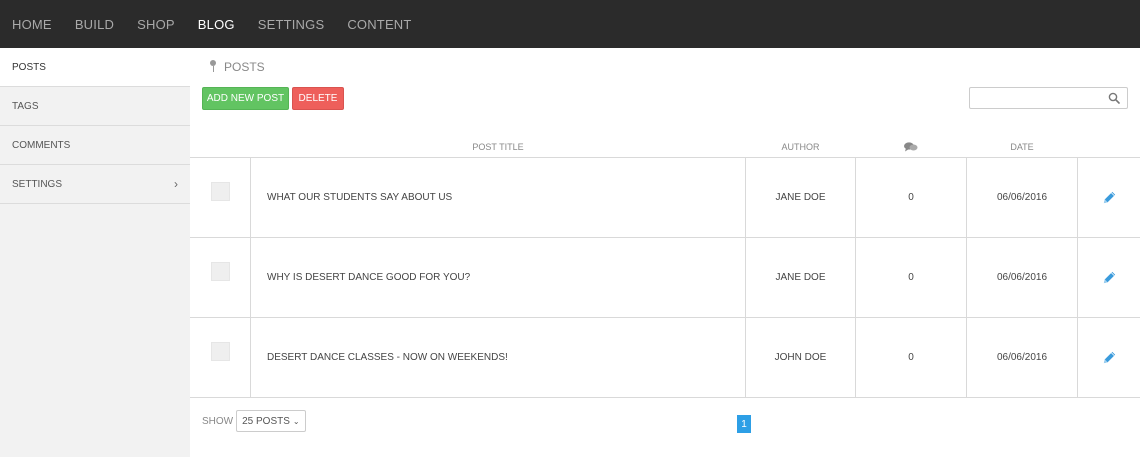 Image resolution: width=1140 pixels, height=457 pixels. I want to click on column-header-title: POST TITLE, so click(498, 147).